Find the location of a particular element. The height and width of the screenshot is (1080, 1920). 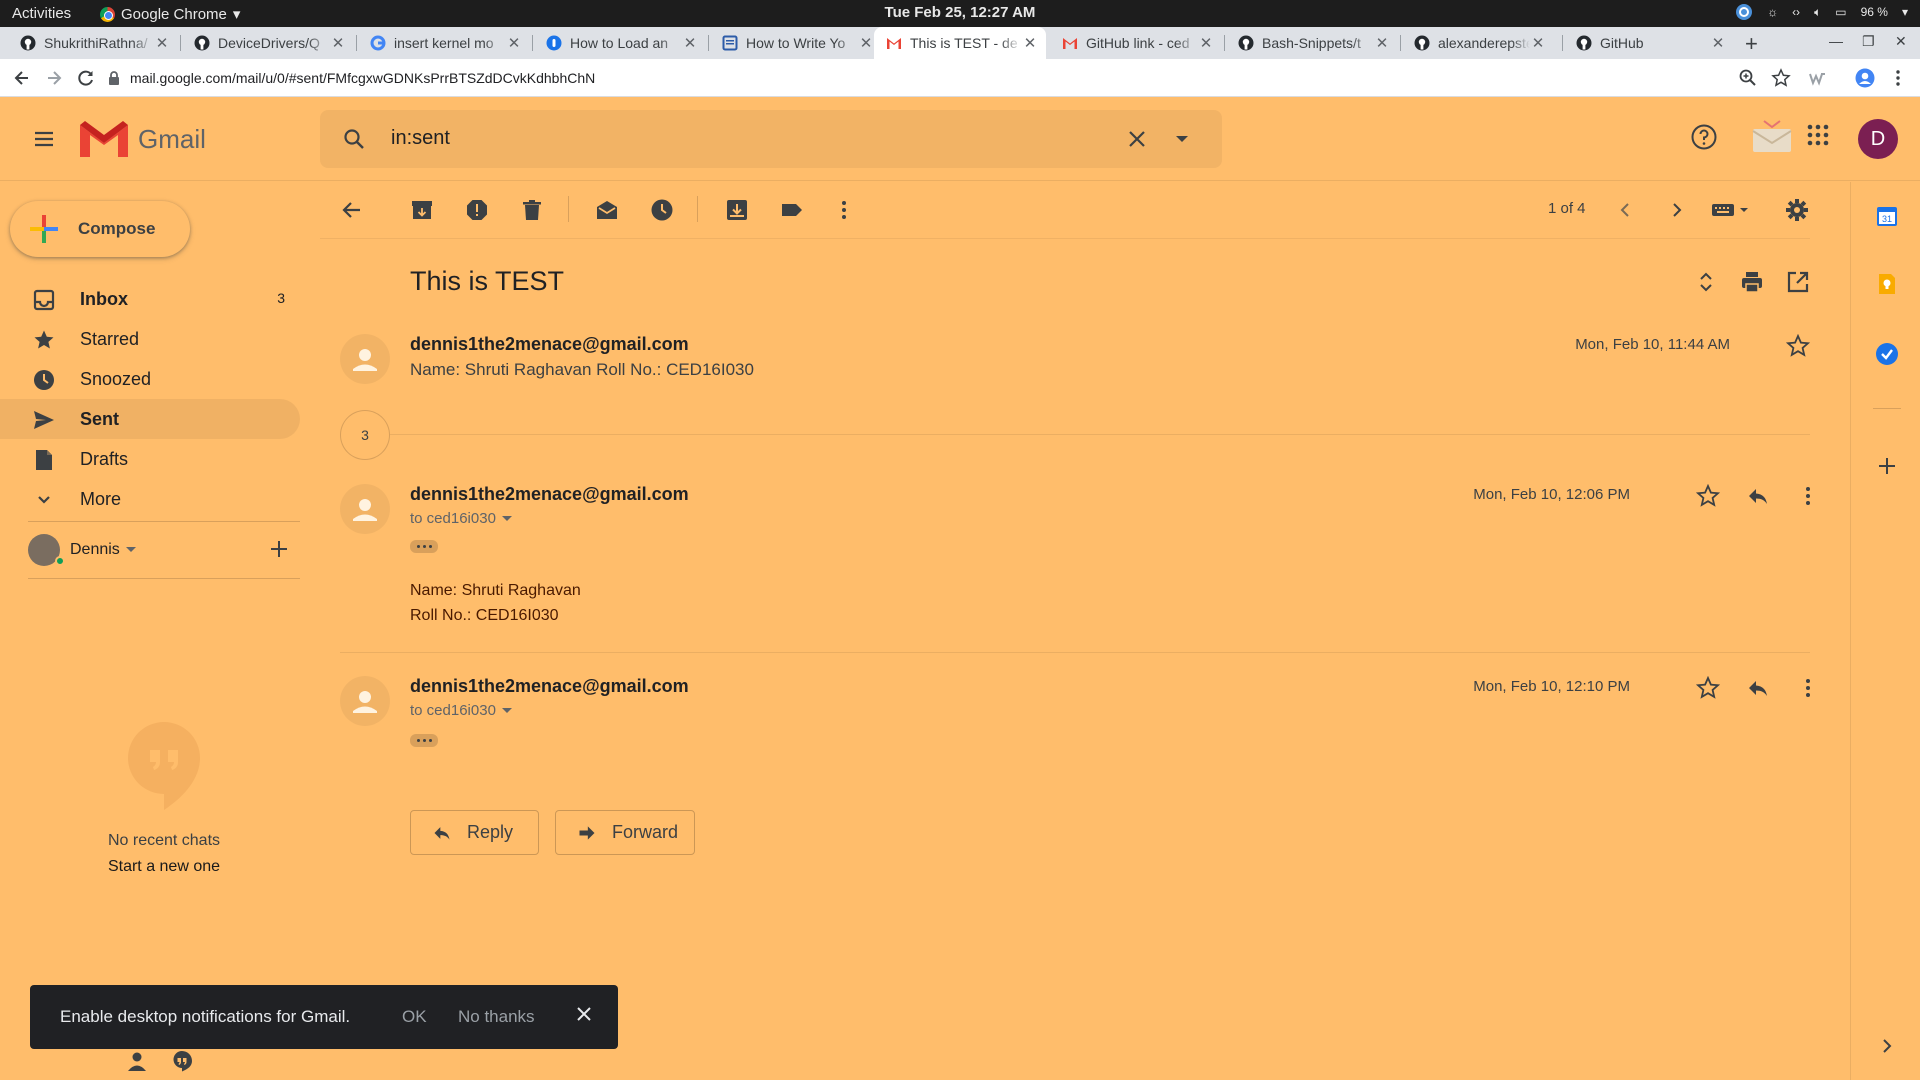

expand-all-icon is located at coordinates (1706, 282).